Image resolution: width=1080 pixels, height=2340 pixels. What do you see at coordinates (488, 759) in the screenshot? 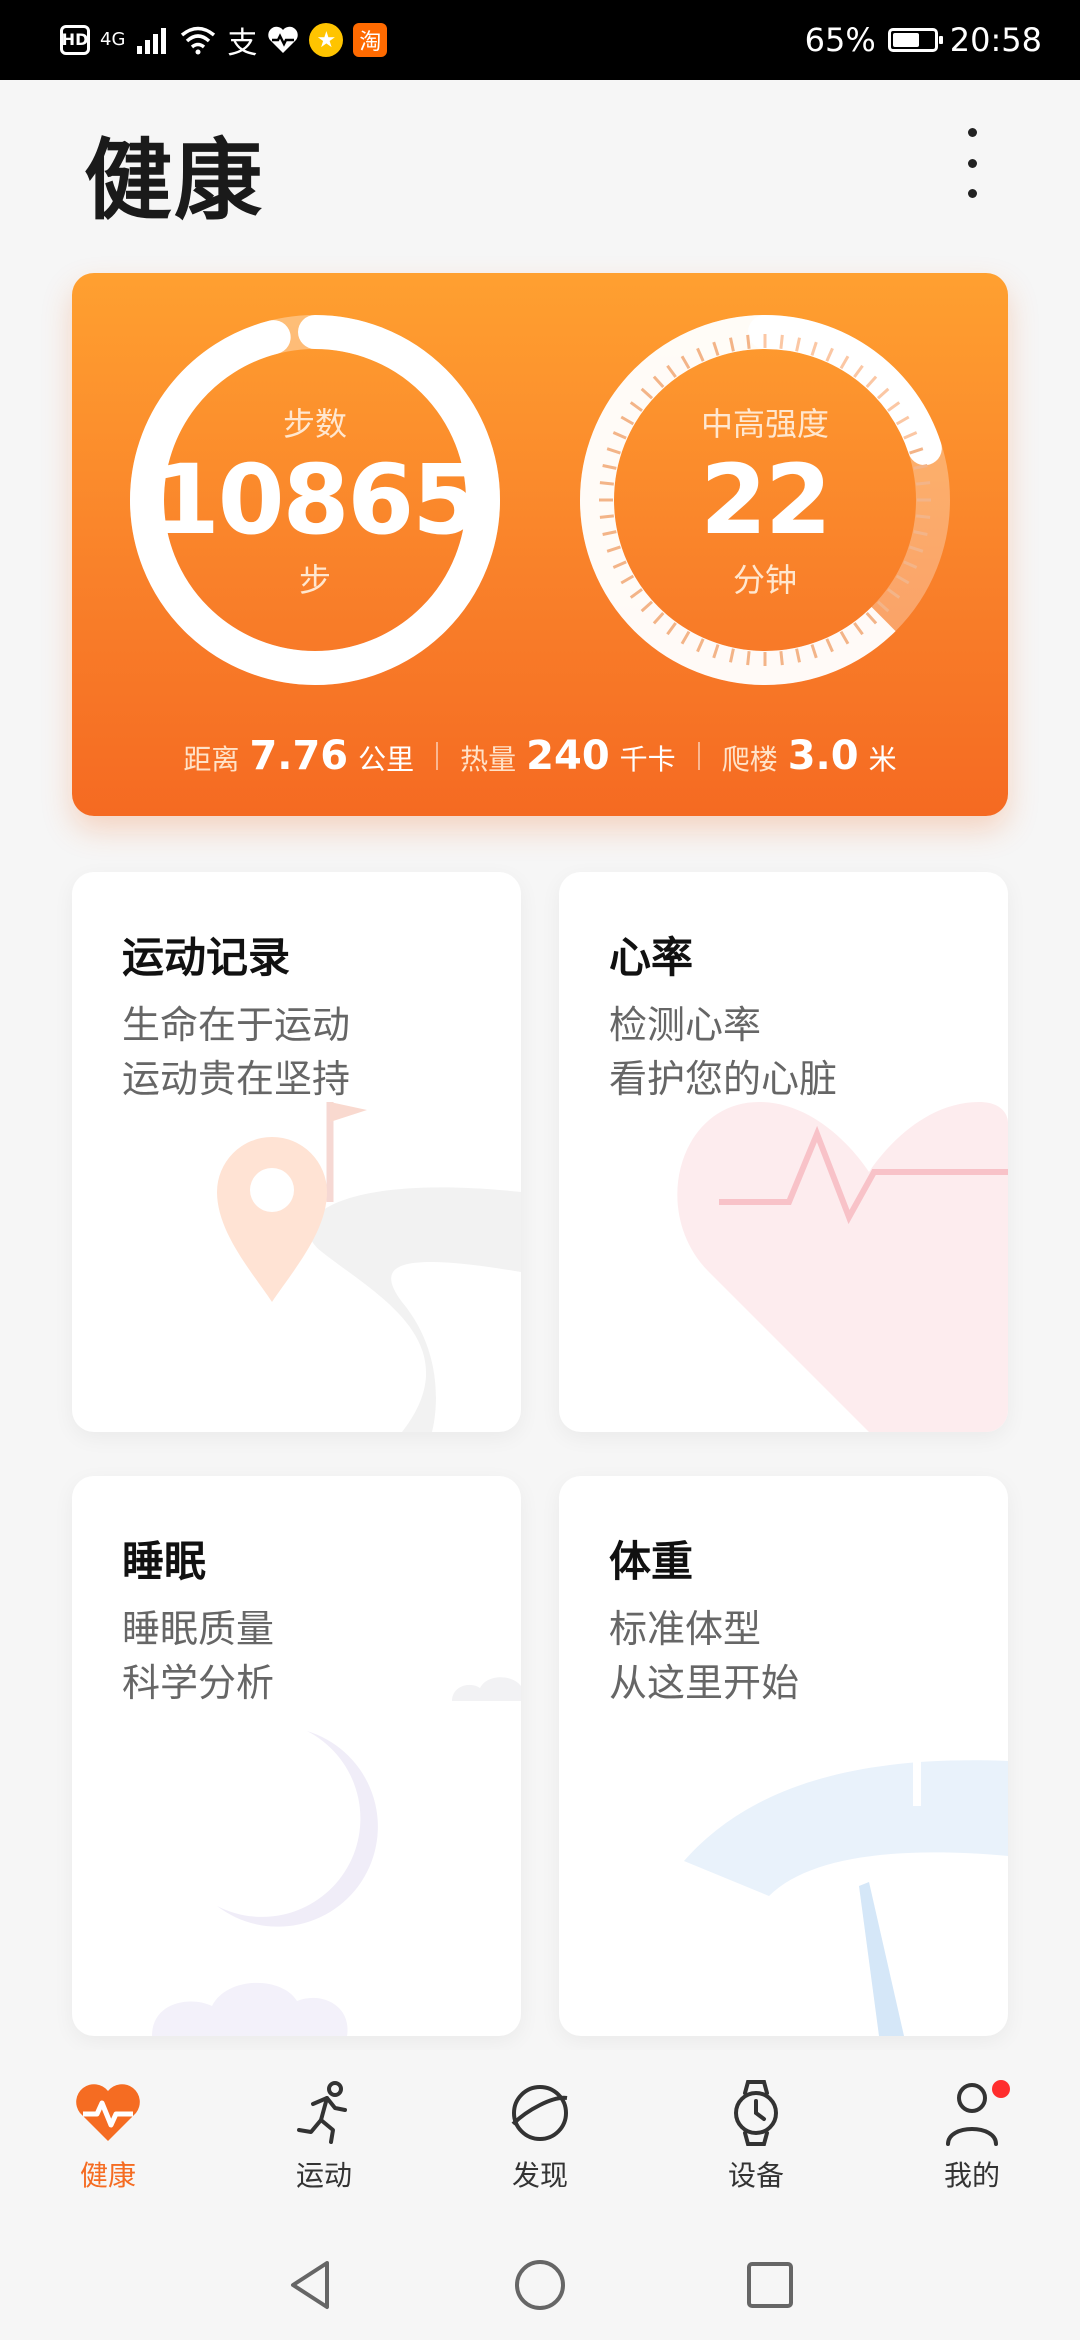
I see `calories-label: 热量` at bounding box center [488, 759].